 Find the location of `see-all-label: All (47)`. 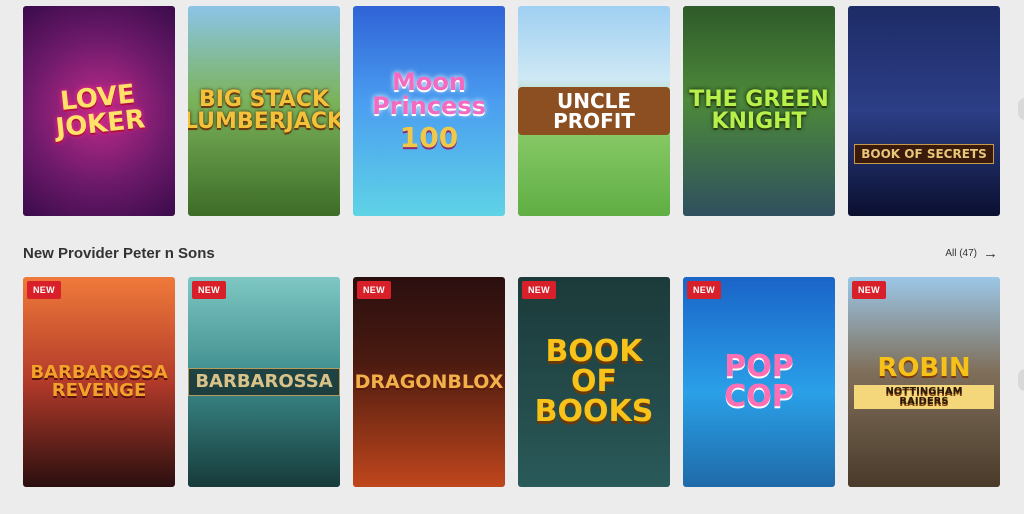

see-all-label: All (47) is located at coordinates (961, 253).